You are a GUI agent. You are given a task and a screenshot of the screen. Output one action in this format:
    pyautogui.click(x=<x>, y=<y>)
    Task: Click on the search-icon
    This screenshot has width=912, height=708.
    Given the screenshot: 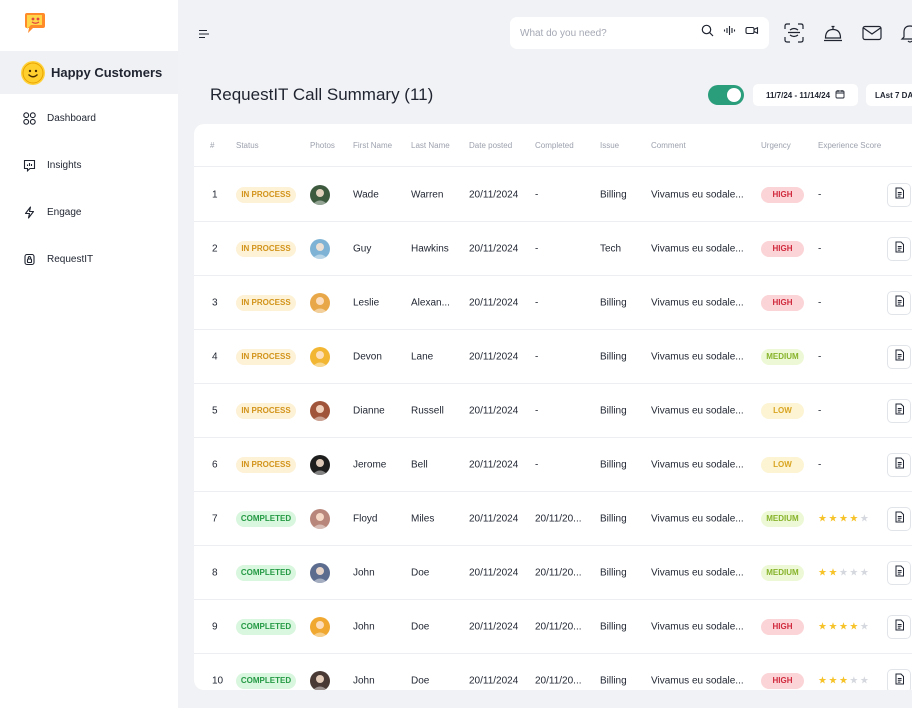 What is the action you would take?
    pyautogui.click(x=707, y=33)
    